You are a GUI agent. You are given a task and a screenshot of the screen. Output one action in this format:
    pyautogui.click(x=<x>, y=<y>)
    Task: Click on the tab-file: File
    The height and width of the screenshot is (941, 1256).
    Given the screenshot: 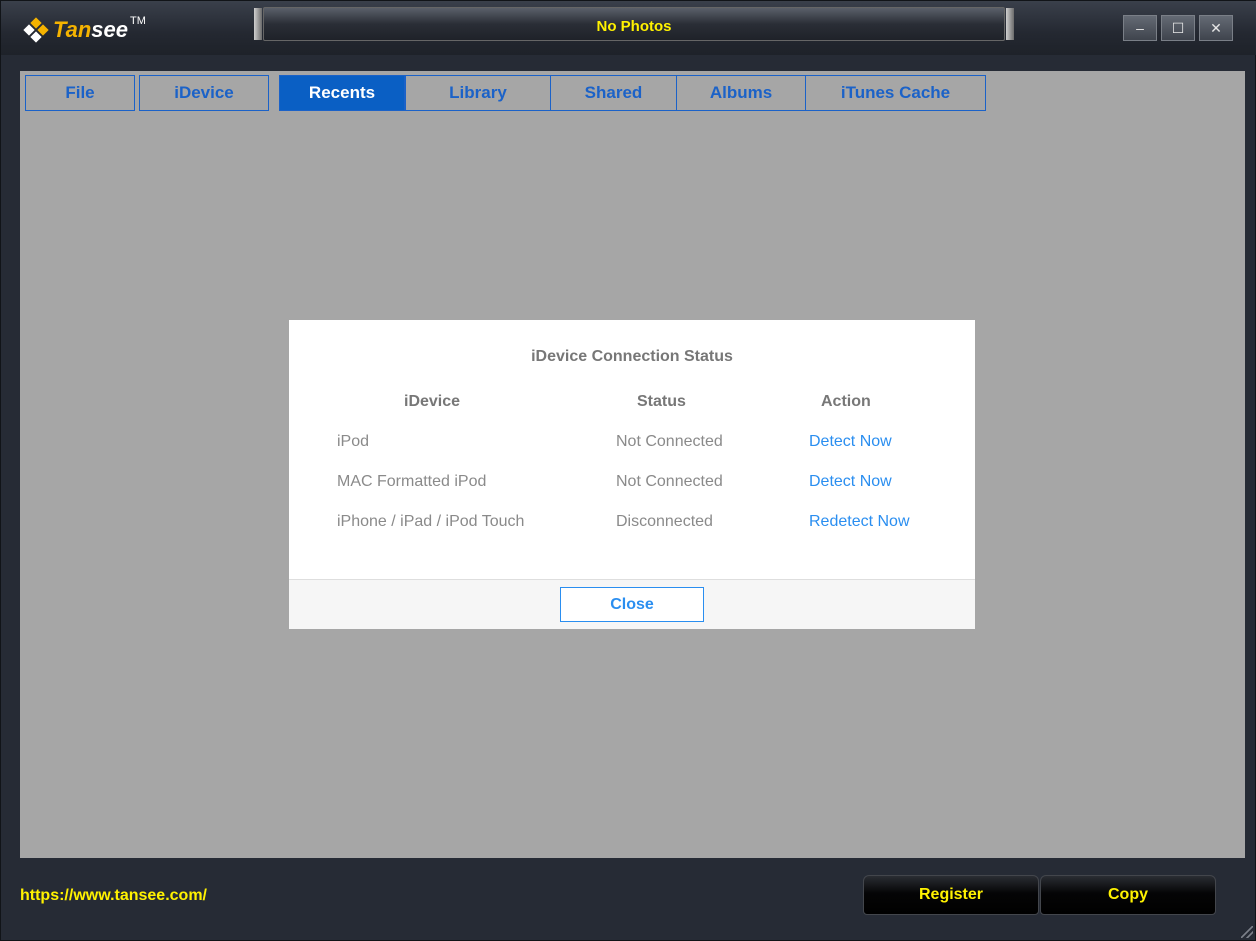 What is the action you would take?
    pyautogui.click(x=80, y=93)
    